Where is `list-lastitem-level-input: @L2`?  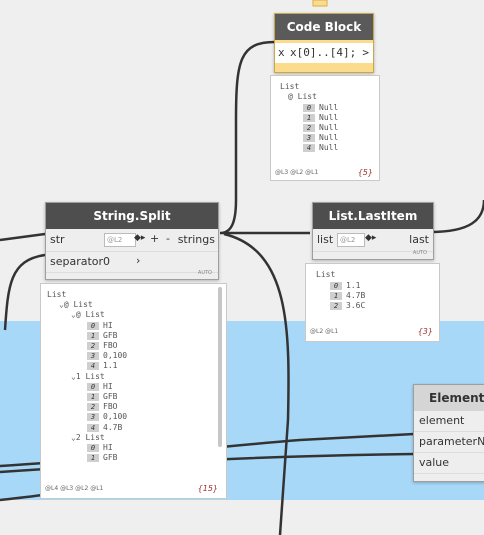 list-lastitem-level-input: @L2 is located at coordinates (351, 240).